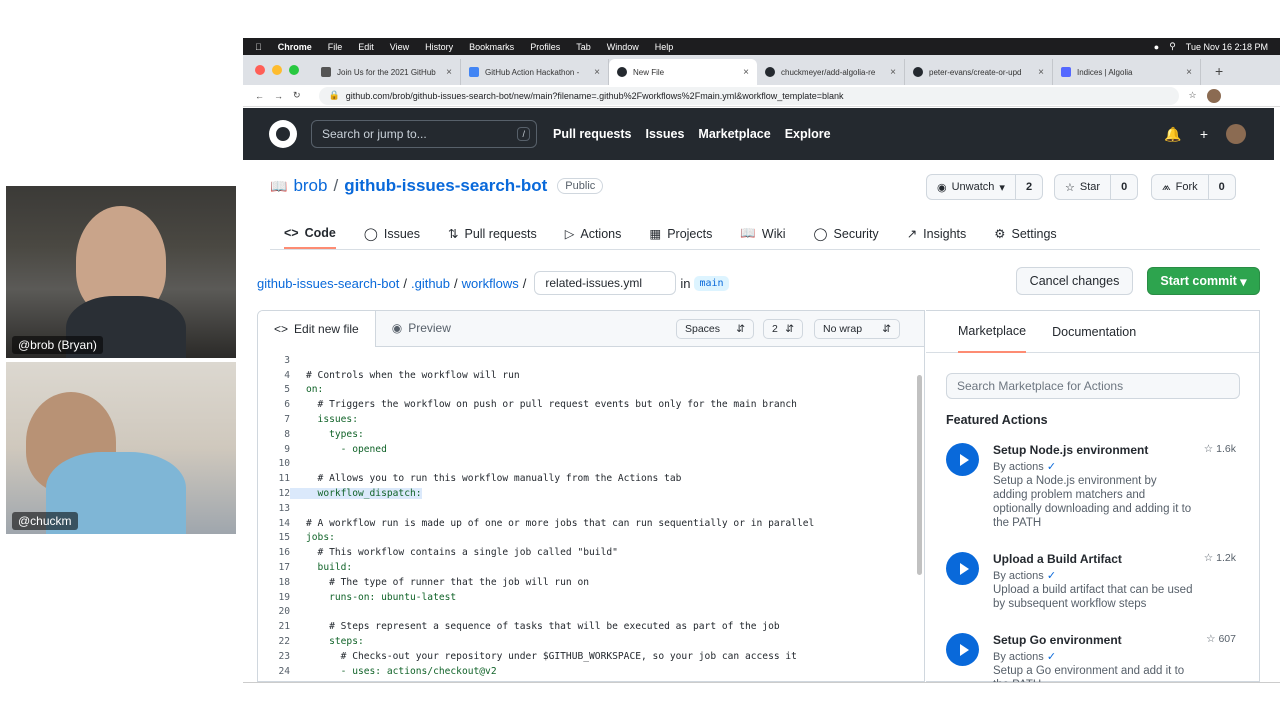 The width and height of the screenshot is (1280, 720). What do you see at coordinates (259, 96) in the screenshot?
I see `back-icon: ←` at bounding box center [259, 96].